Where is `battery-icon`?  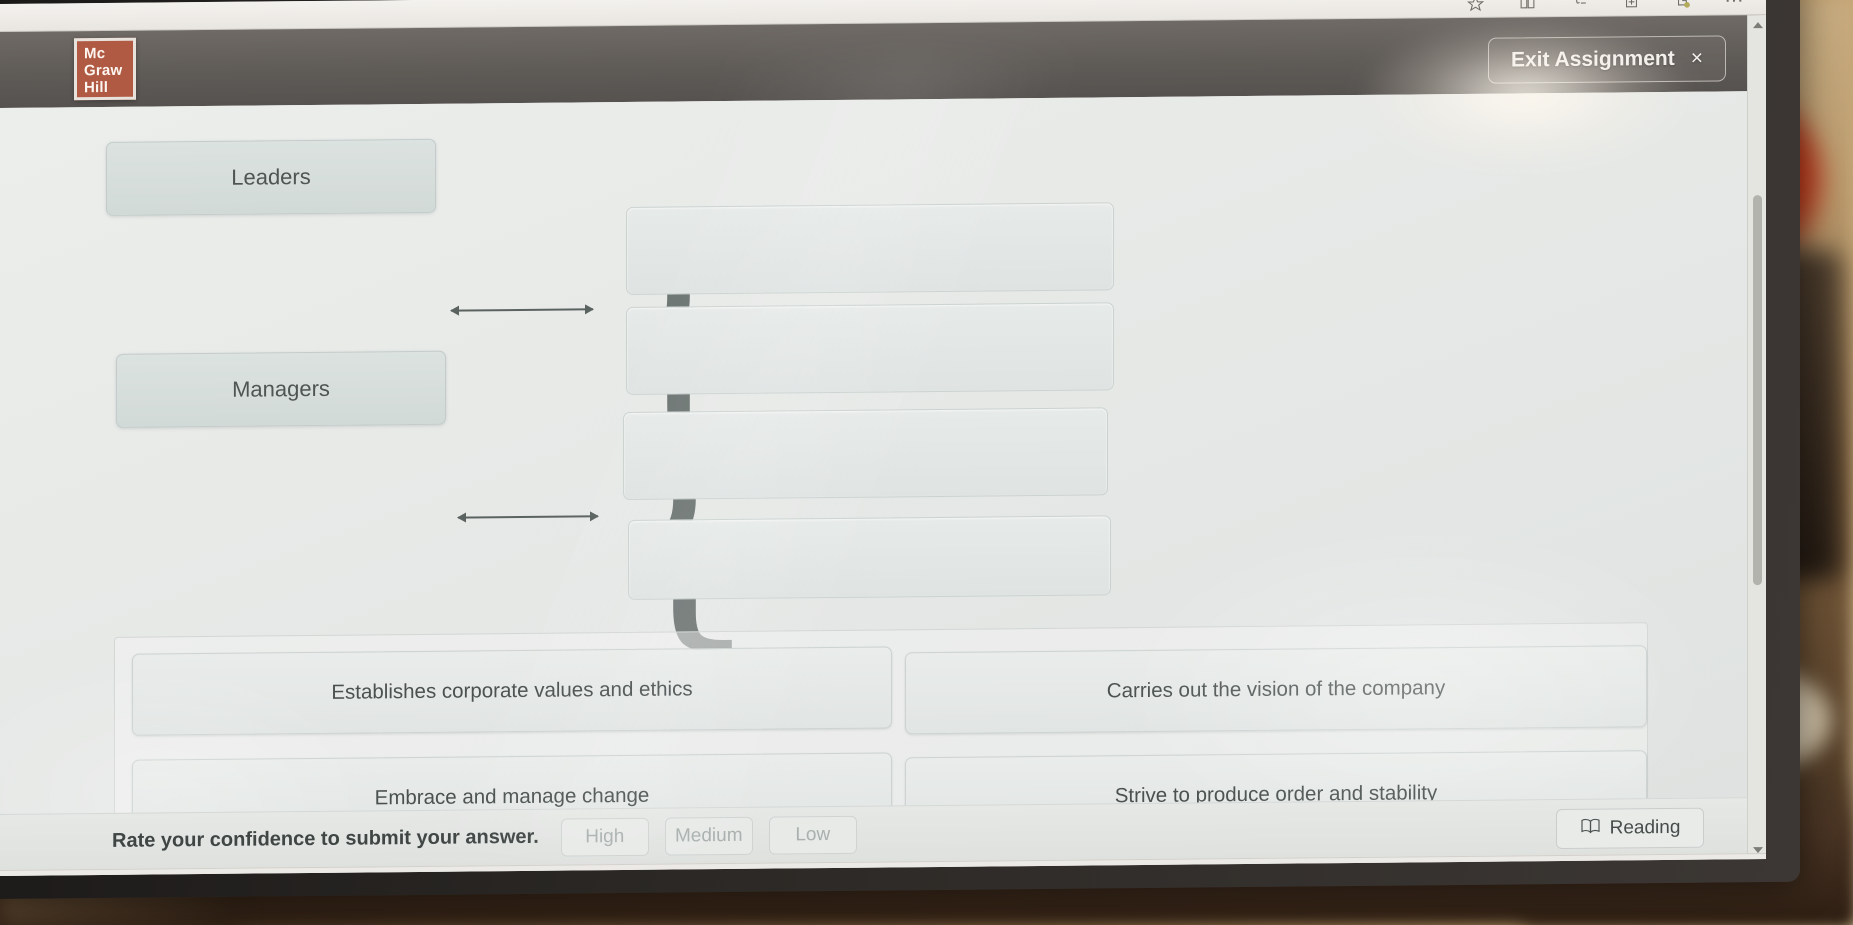 battery-icon is located at coordinates (1618, 875).